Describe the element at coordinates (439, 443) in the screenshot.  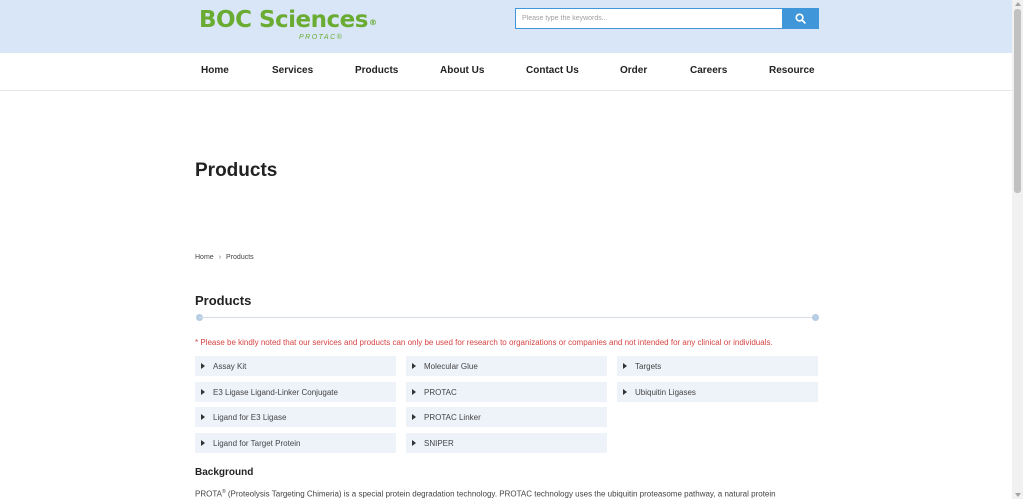
I see `category-label: SNIPER` at that location.